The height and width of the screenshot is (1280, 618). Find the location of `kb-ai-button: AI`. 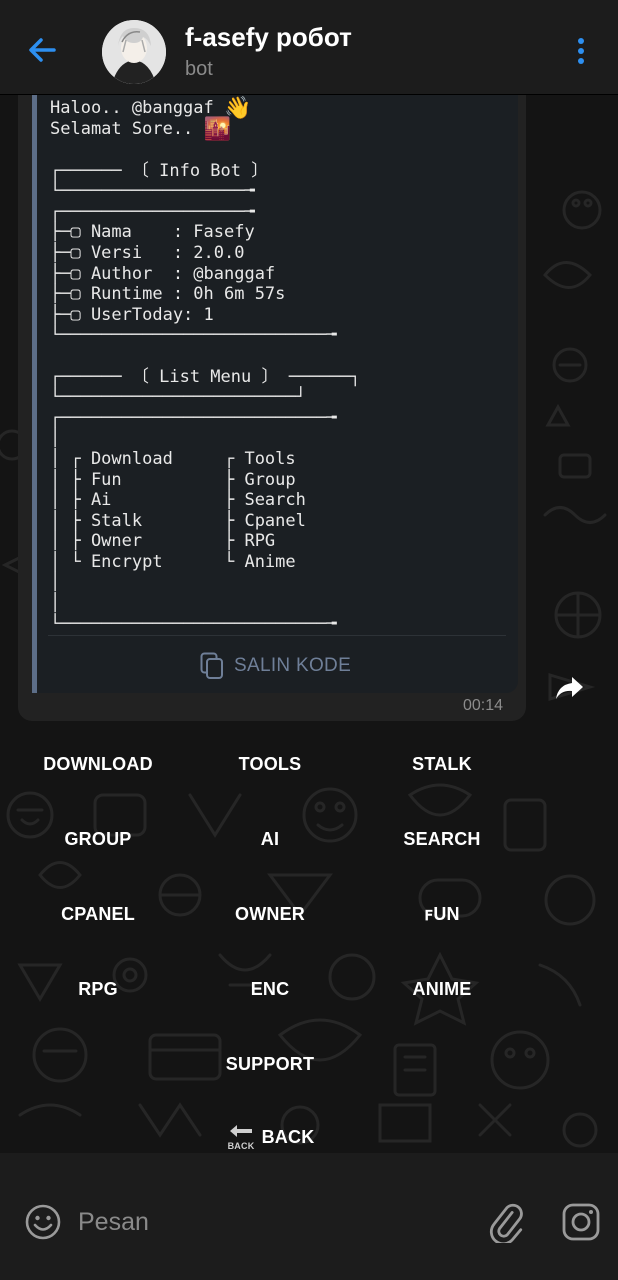

kb-ai-button: AI is located at coordinates (270, 839).